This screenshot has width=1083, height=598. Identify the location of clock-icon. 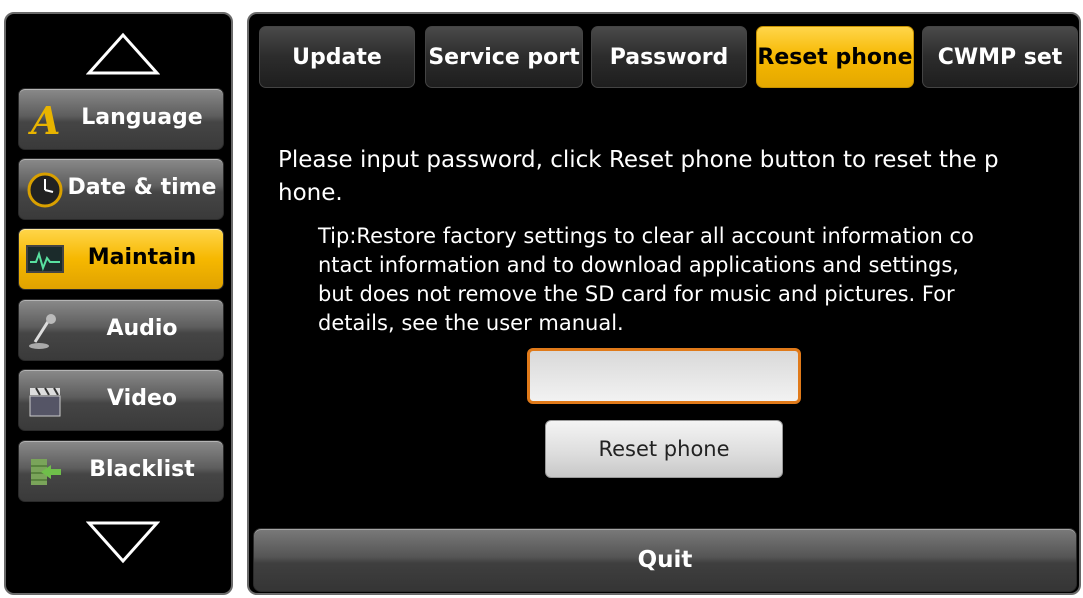
(45, 190).